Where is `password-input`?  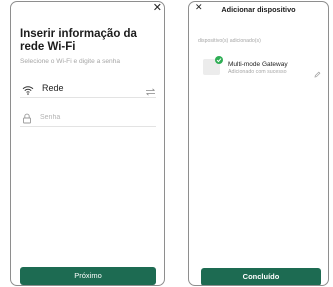 password-input is located at coordinates (90, 117).